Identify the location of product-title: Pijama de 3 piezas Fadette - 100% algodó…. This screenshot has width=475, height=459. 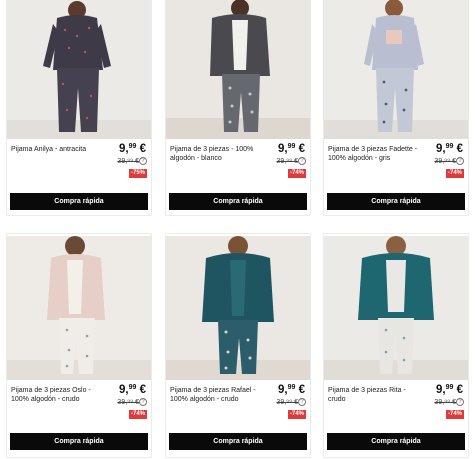
(374, 154).